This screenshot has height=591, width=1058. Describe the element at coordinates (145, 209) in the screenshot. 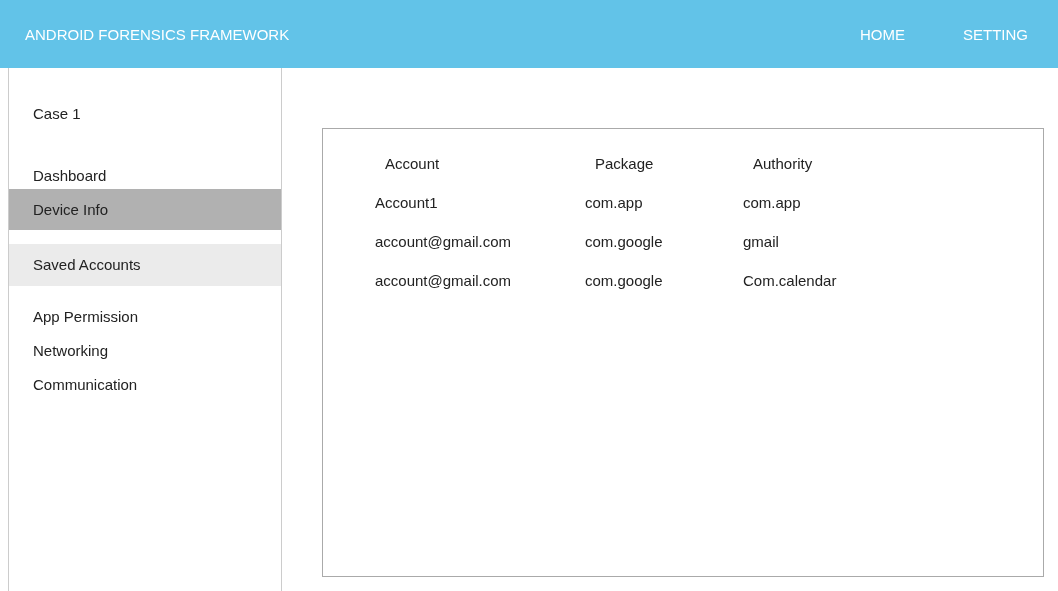

I see `sidebar-item: Device Info` at that location.